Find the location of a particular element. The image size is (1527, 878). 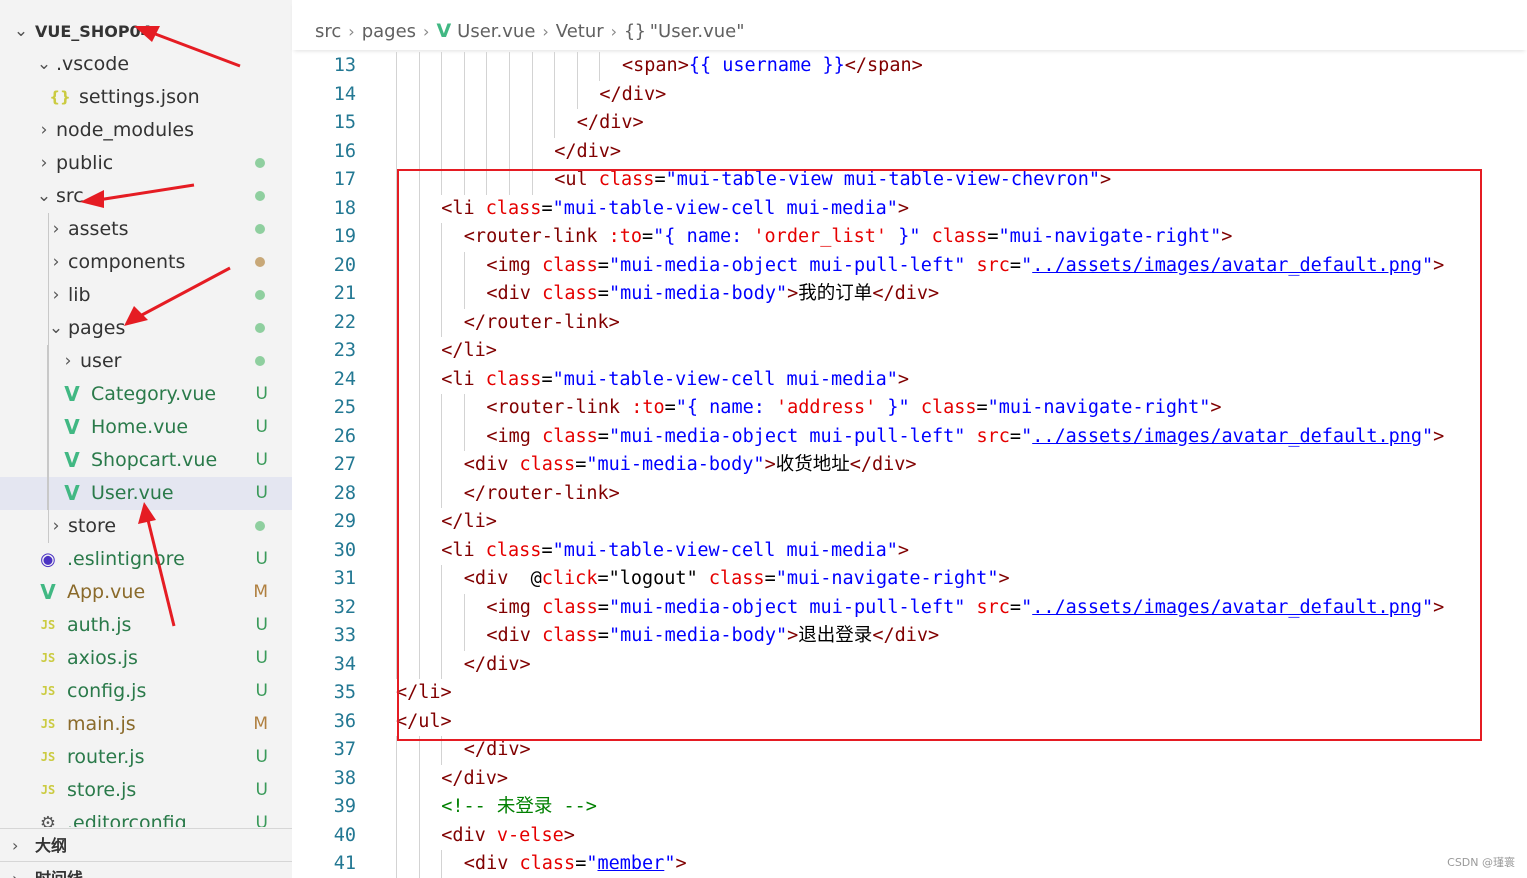

tree-item-label: user is located at coordinates (101, 361).